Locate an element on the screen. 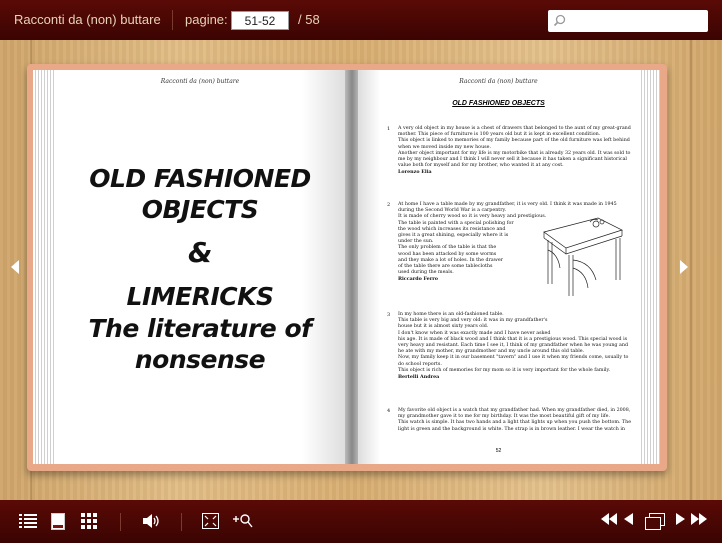 The width and height of the screenshot is (722, 543). last-page-icon is located at coordinates (699, 519).